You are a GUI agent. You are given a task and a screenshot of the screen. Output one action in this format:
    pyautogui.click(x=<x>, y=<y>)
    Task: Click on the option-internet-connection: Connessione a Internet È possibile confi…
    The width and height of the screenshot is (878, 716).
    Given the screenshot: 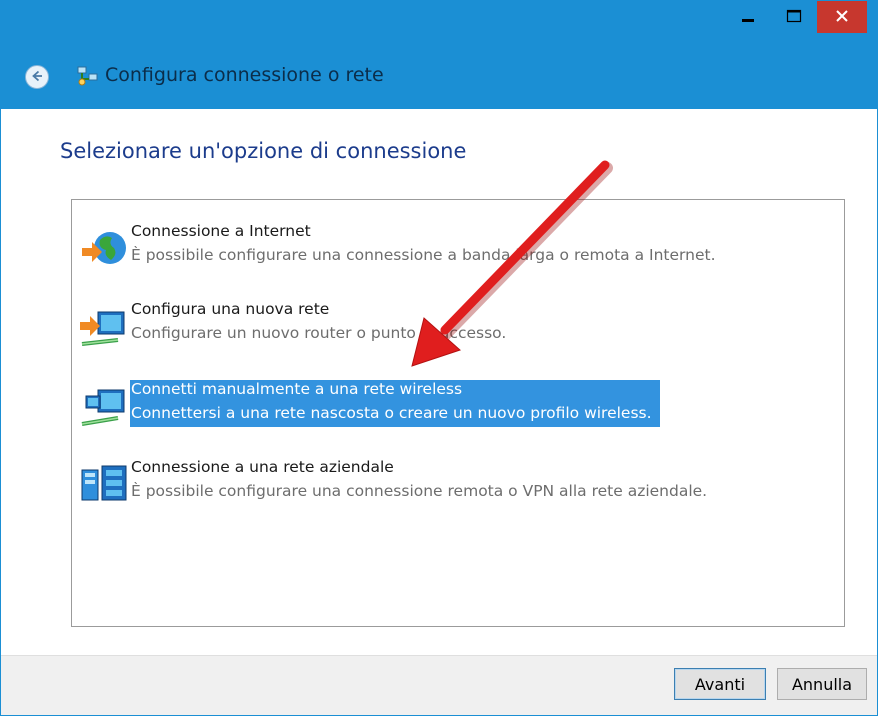 What is the action you would take?
    pyautogui.click(x=446, y=248)
    